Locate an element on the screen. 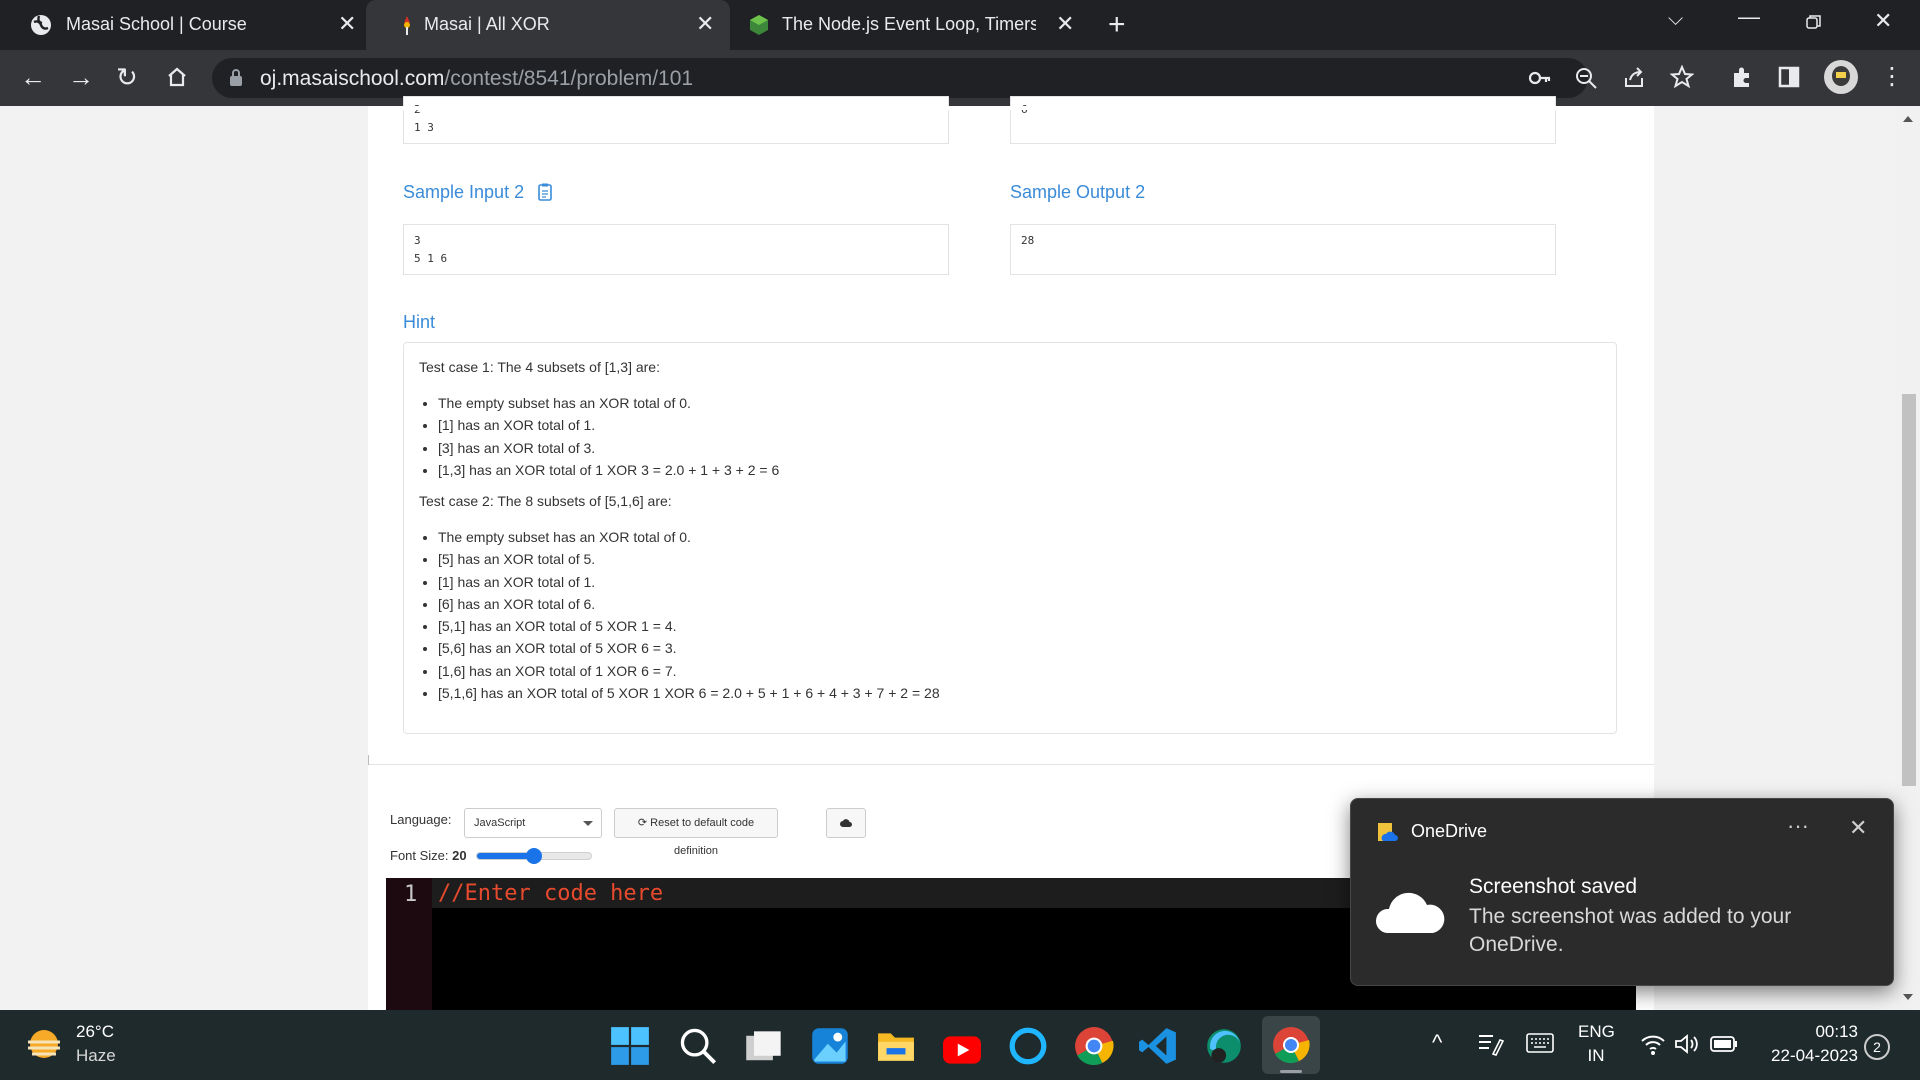 Image resolution: width=1920 pixels, height=1080 pixels. file-explorer-icon is located at coordinates (896, 1046).